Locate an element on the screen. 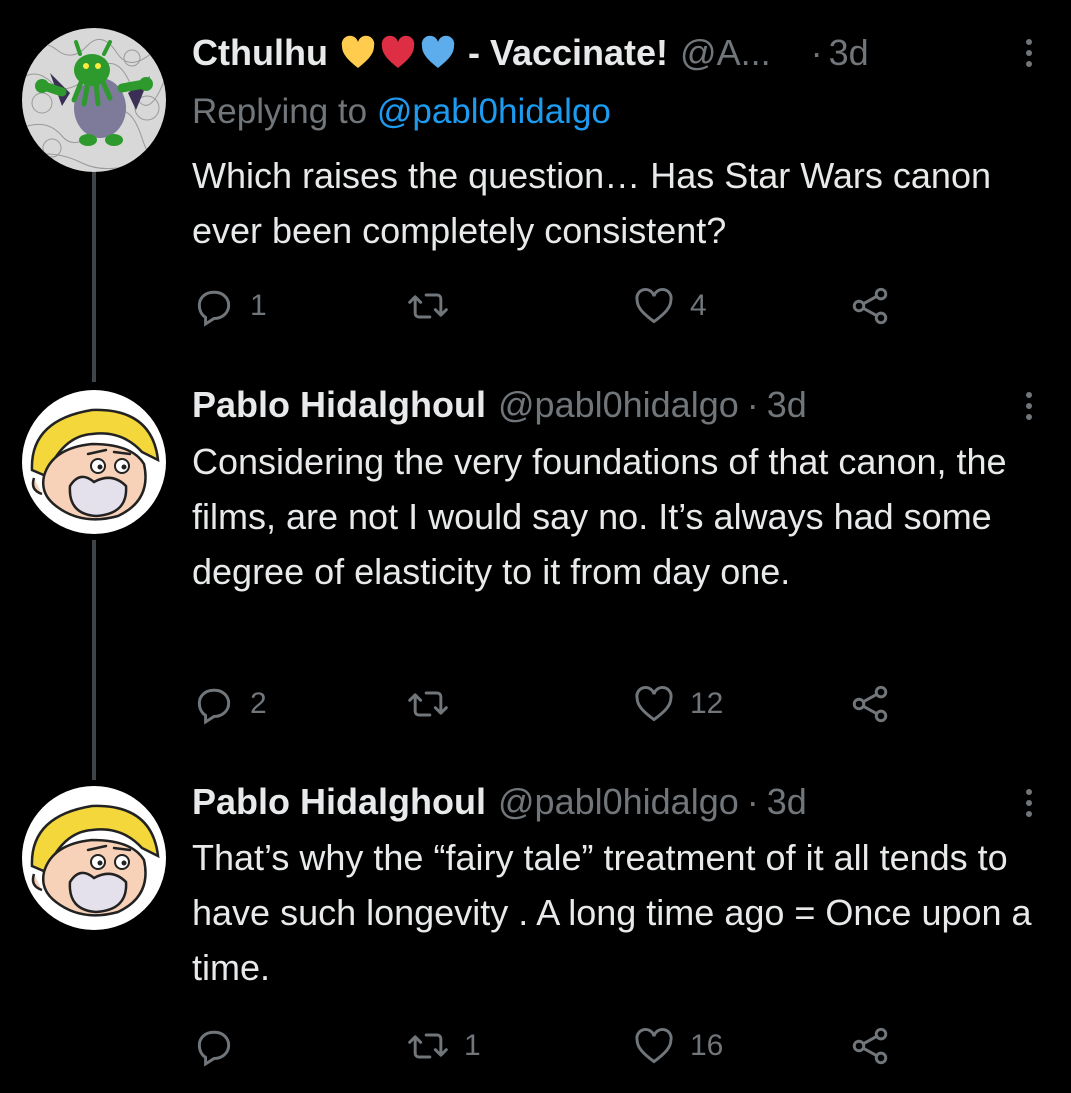  tweet-actions: 1 4 is located at coordinates (552, 306).